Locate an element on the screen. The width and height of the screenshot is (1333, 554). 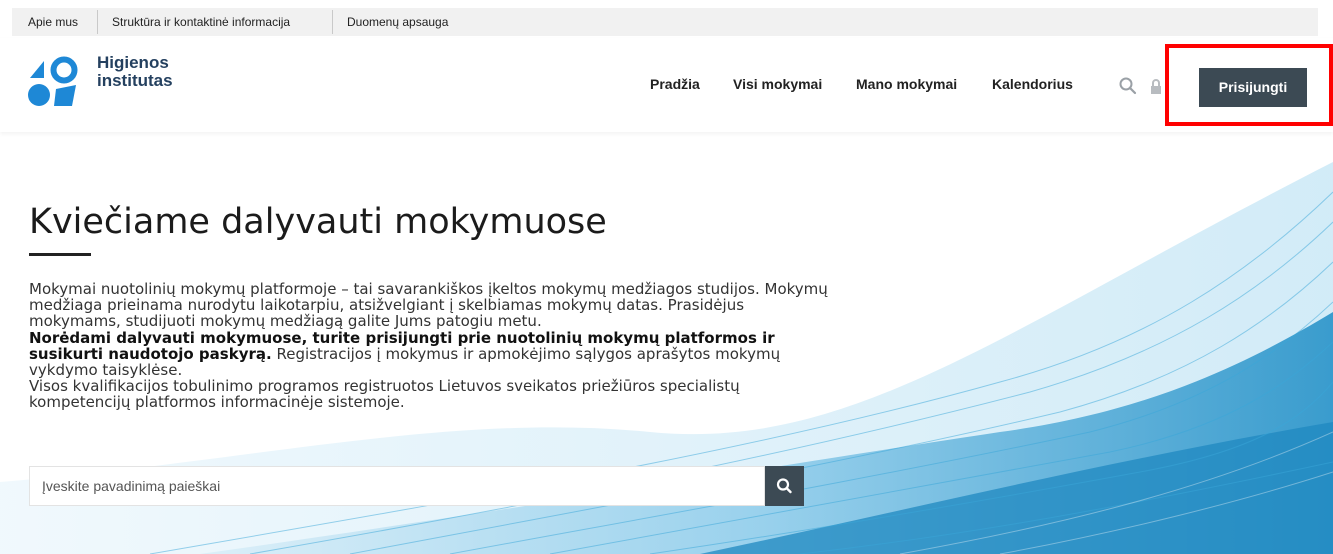
top-link-privacy: Duomenų apsauga is located at coordinates (397, 22).